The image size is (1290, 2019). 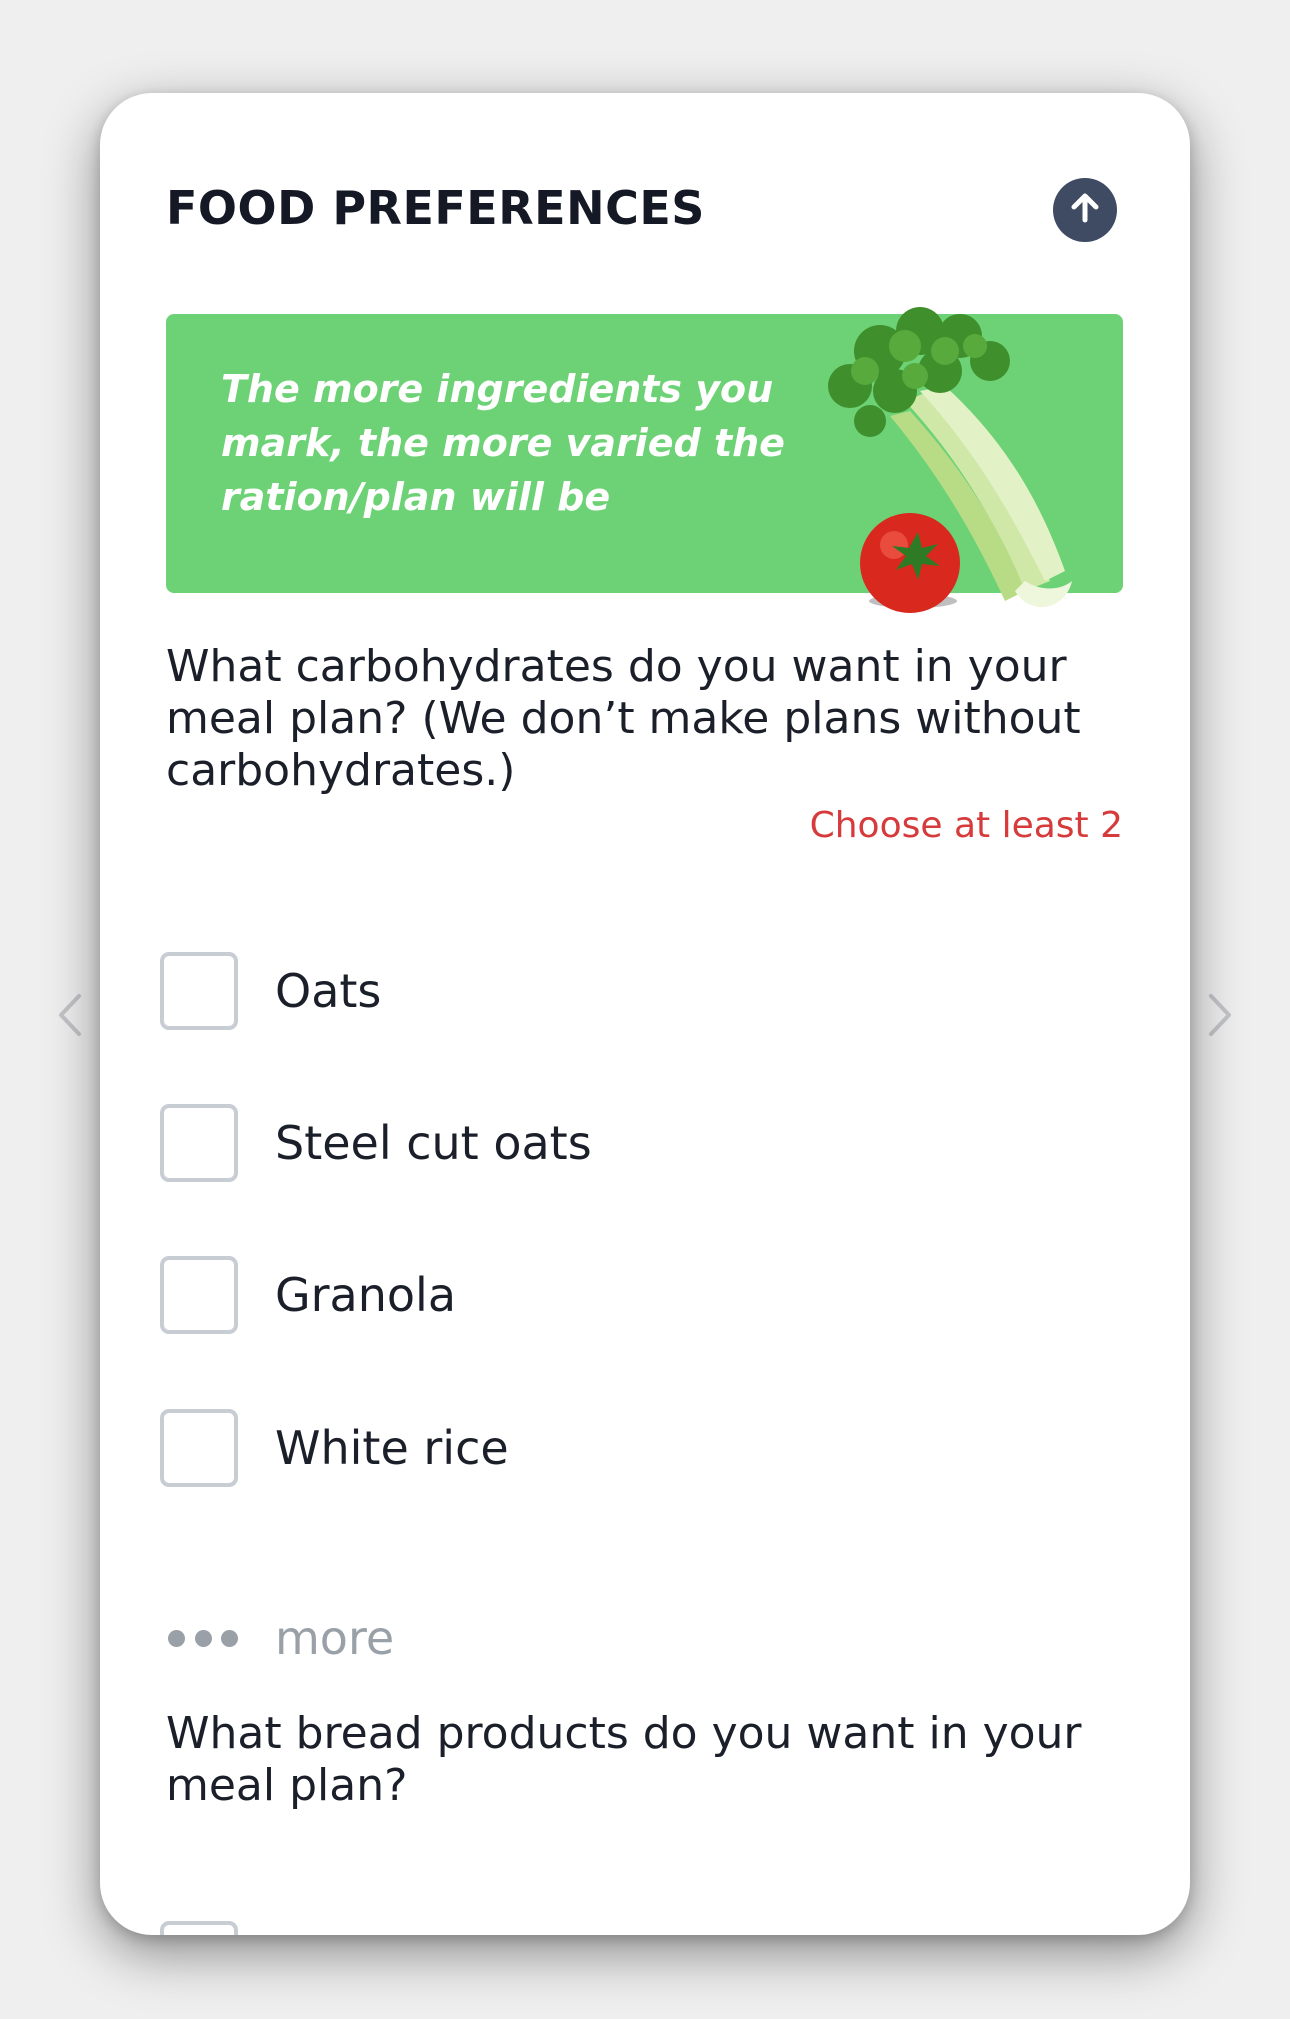 I want to click on chevron-right-icon, so click(x=1220, y=1015).